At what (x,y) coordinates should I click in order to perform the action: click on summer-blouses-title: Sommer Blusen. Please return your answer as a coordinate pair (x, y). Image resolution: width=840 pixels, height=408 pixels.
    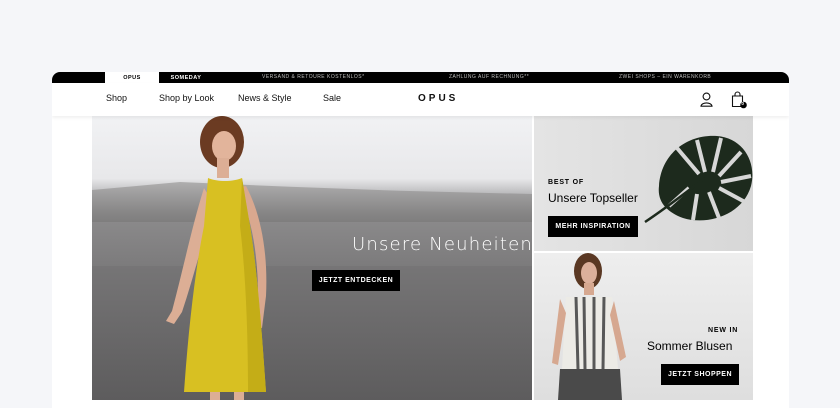
    Looking at the image, I should click on (690, 346).